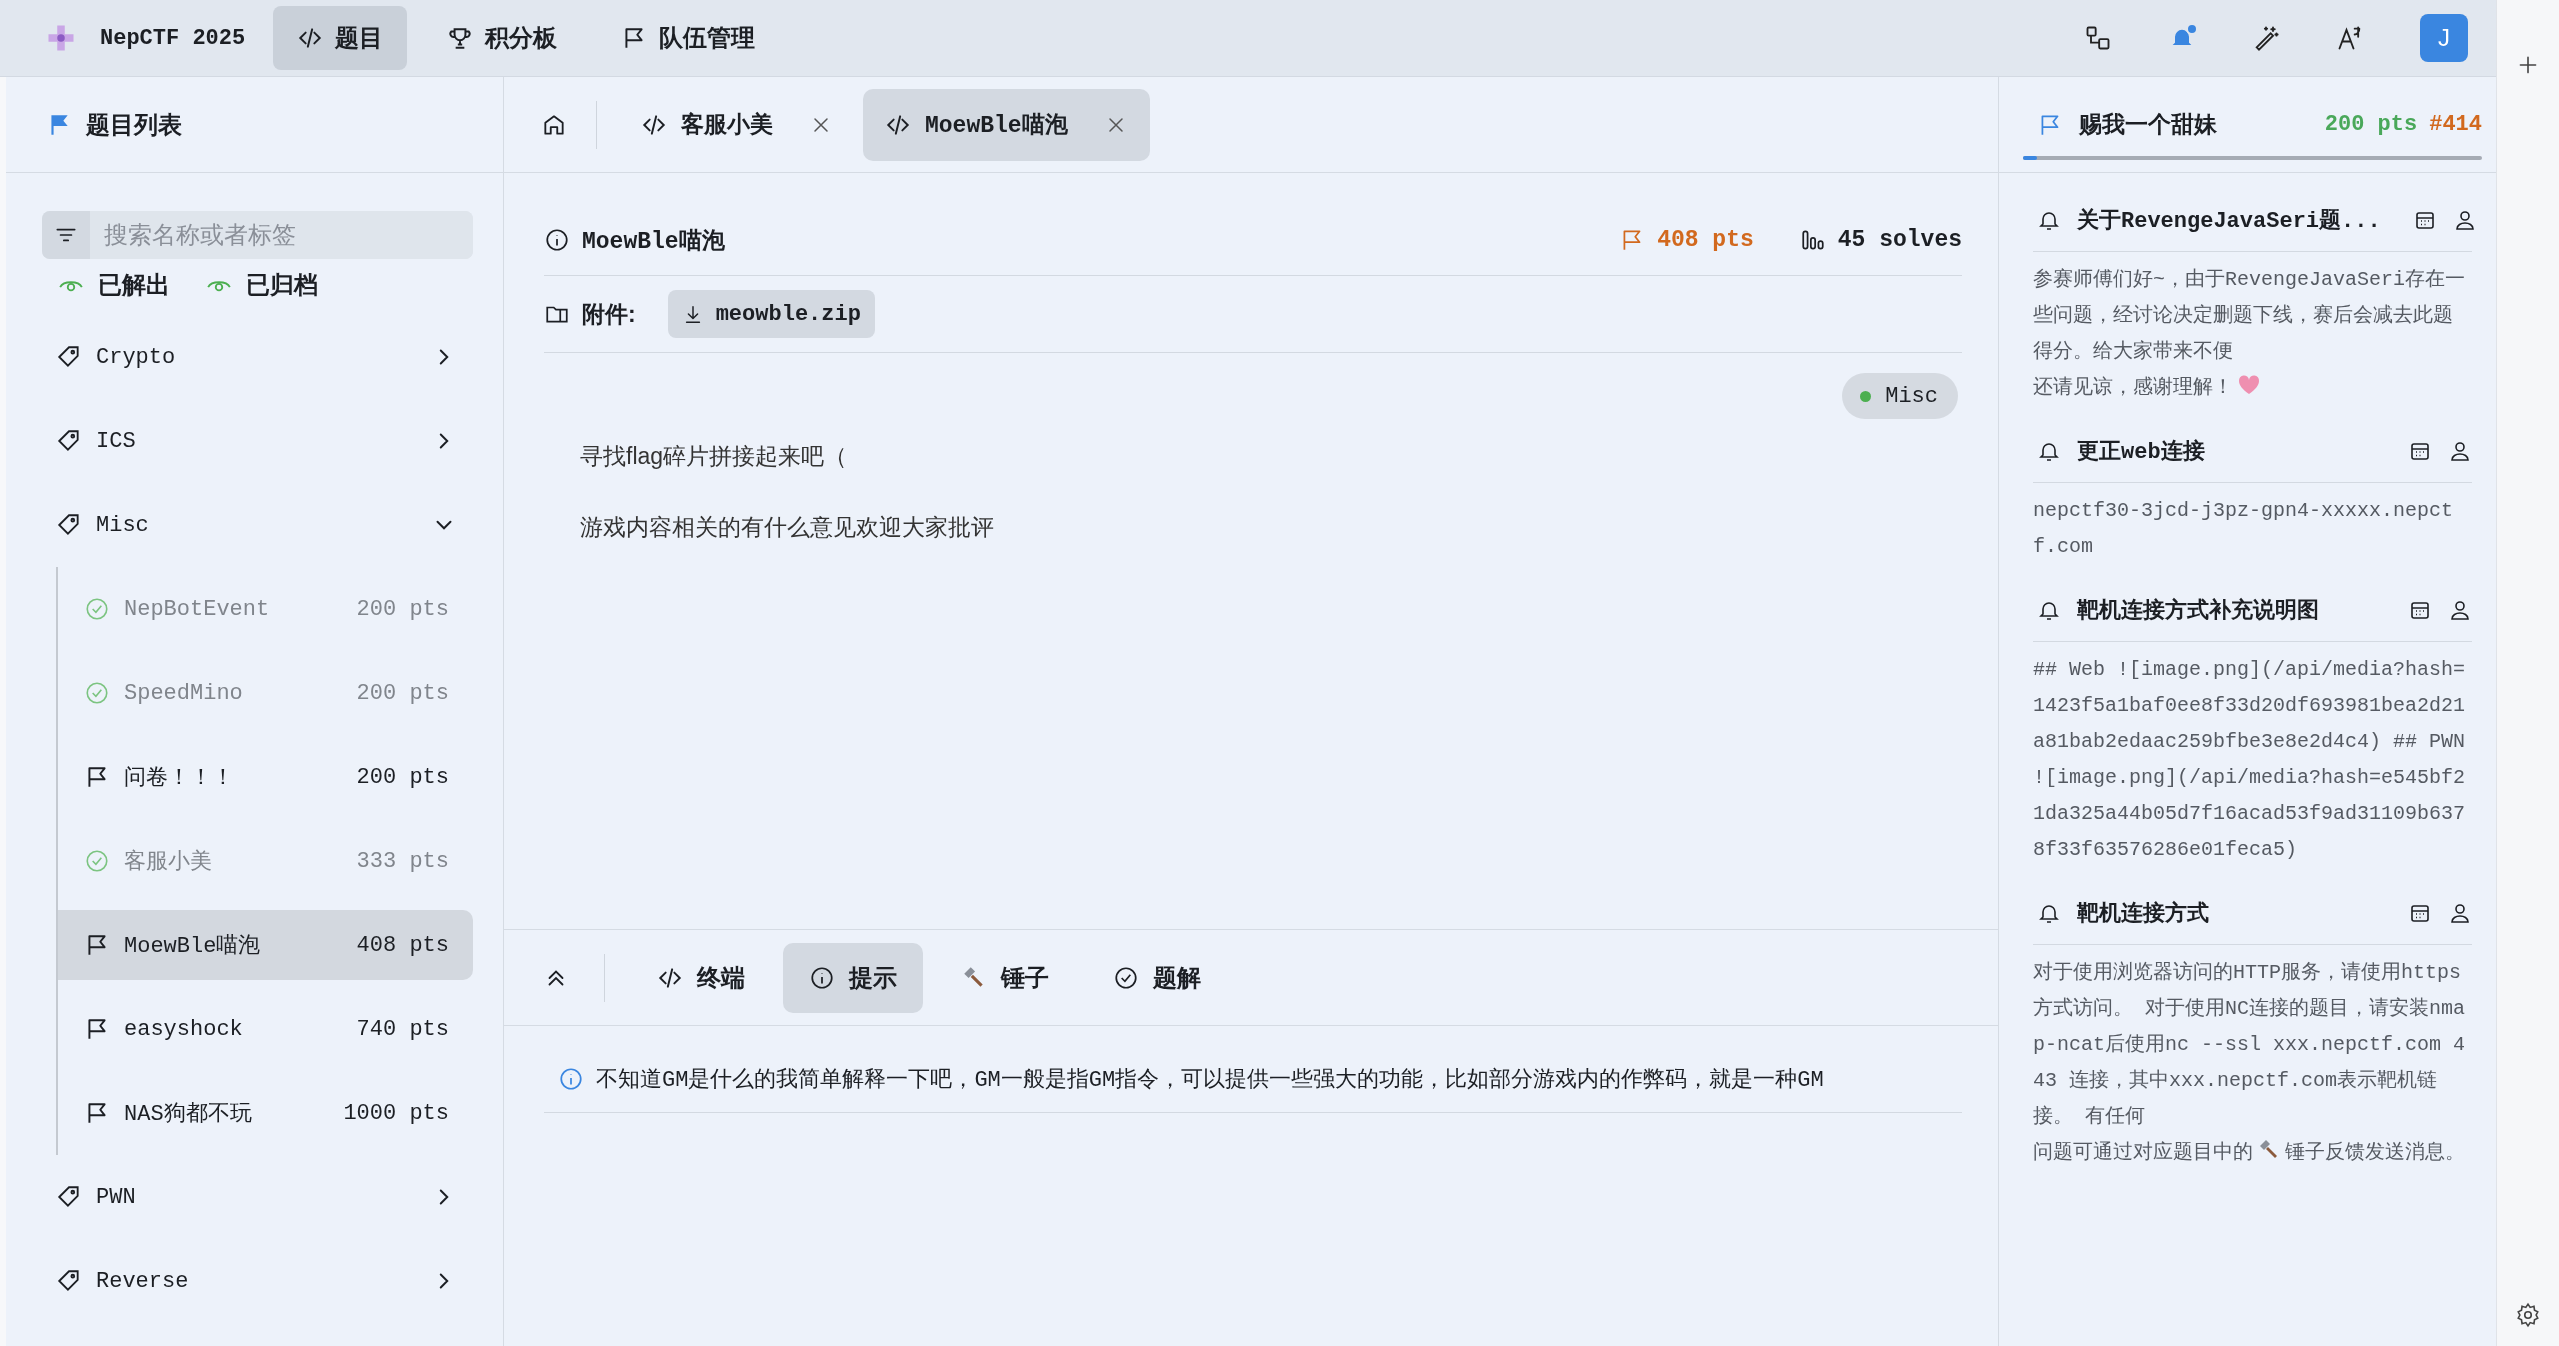 This screenshot has width=2559, height=1346. What do you see at coordinates (2244, 529) in the screenshot?
I see `announcement-text: nepctf30-3jcd-j3pz-gpn4-xxxxx.nepctf.com` at bounding box center [2244, 529].